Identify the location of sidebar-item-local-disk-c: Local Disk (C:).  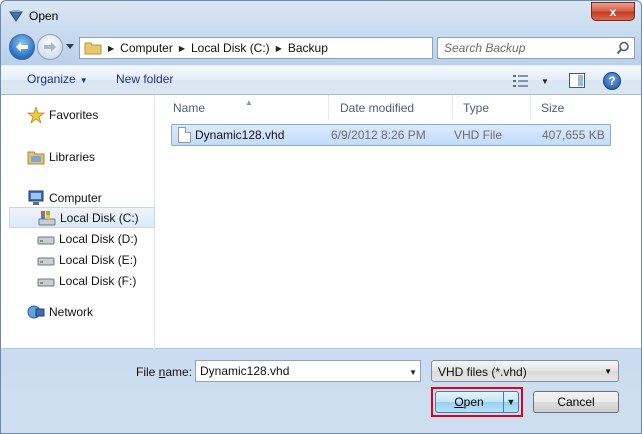
(82, 217).